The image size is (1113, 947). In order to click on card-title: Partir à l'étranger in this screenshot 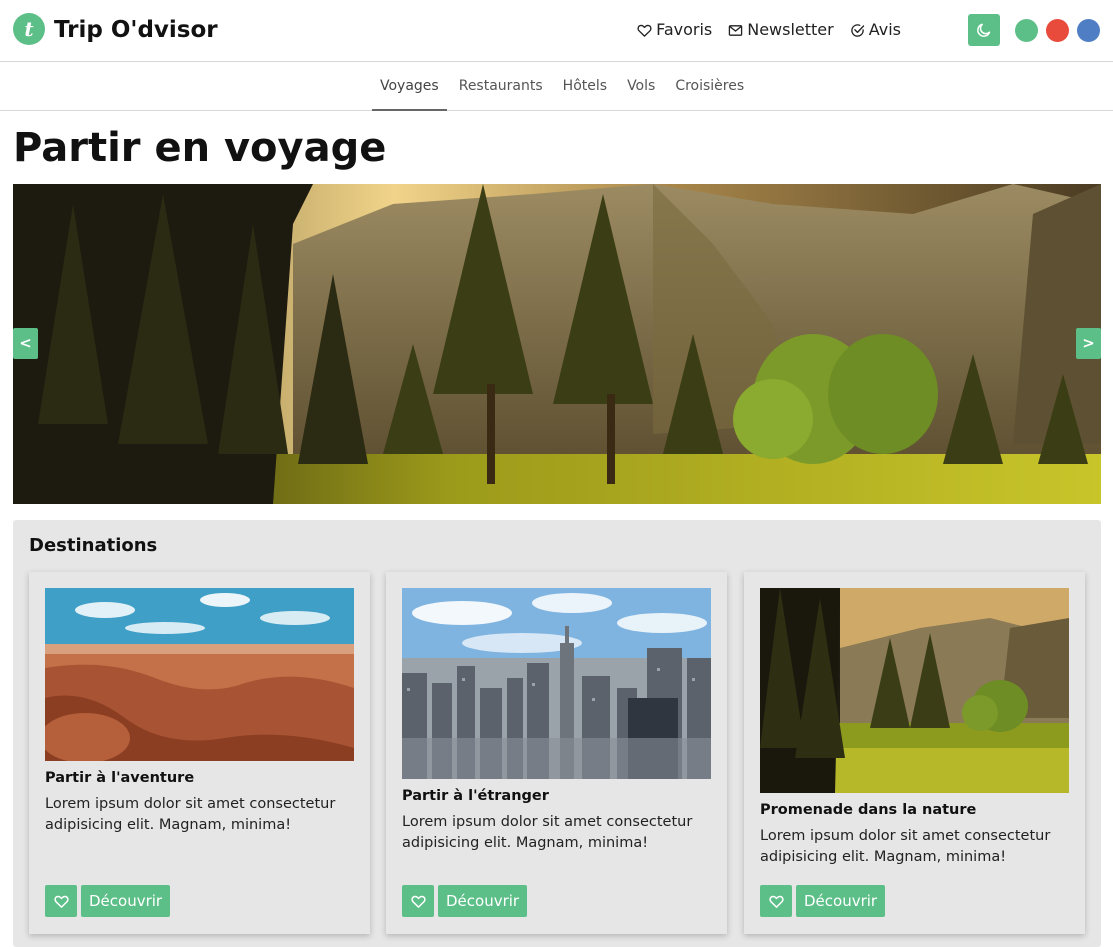, I will do `click(475, 796)`.